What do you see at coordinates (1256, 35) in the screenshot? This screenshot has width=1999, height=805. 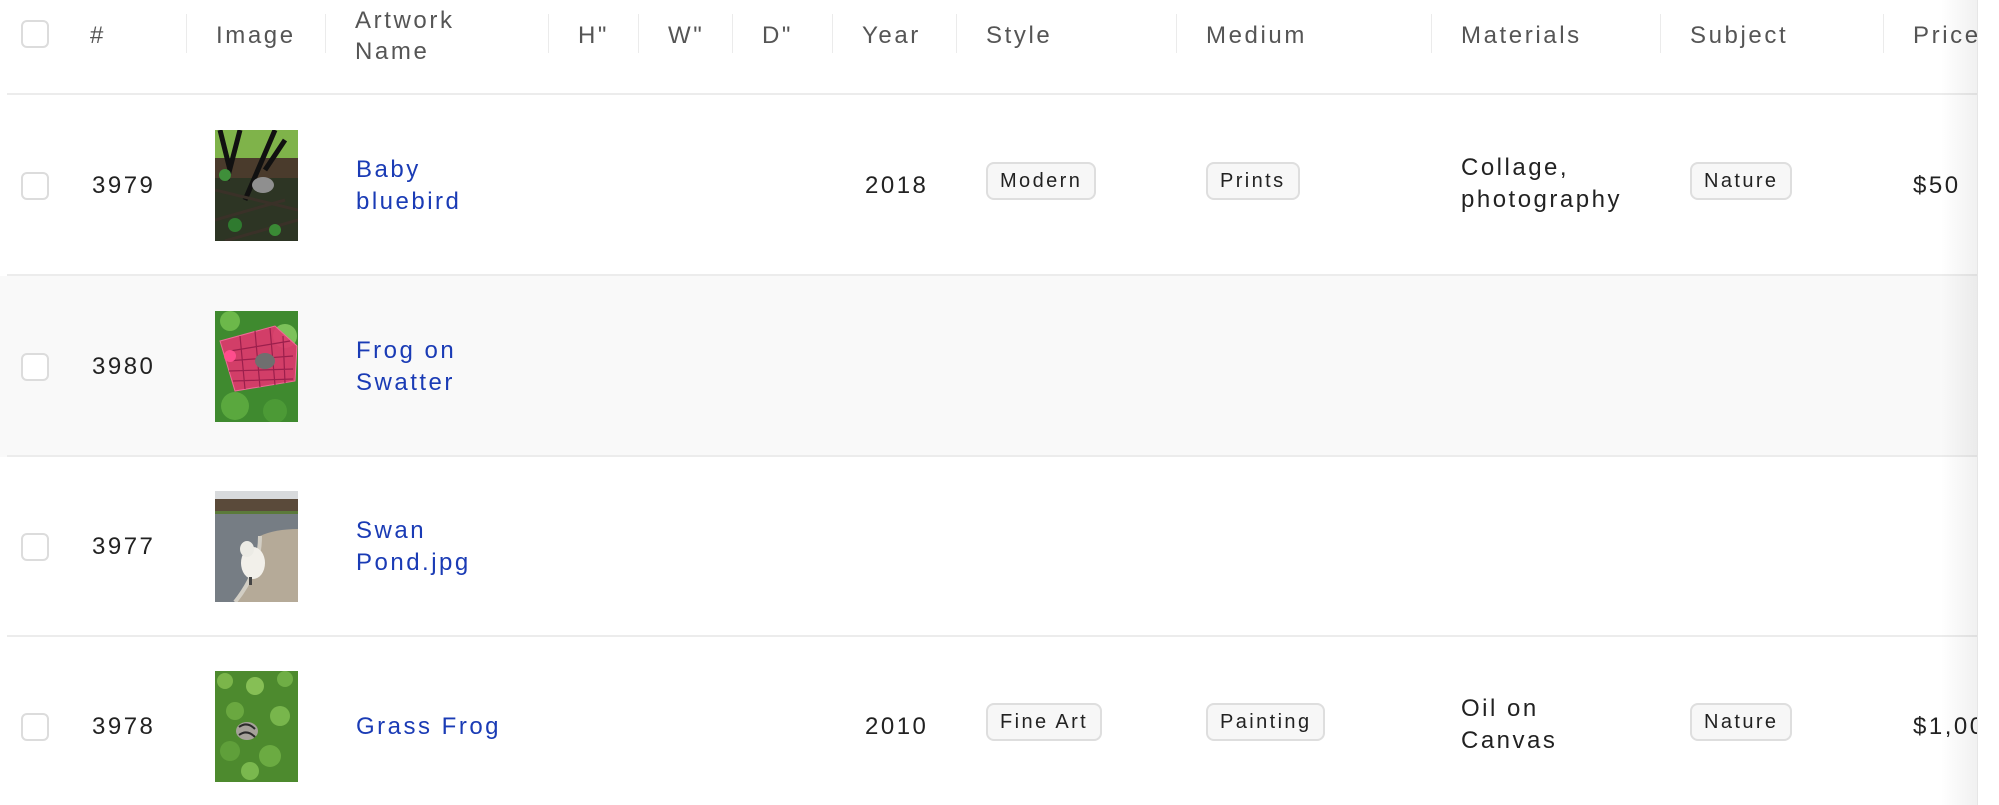 I see `column-header-medium-label: Medium` at bounding box center [1256, 35].